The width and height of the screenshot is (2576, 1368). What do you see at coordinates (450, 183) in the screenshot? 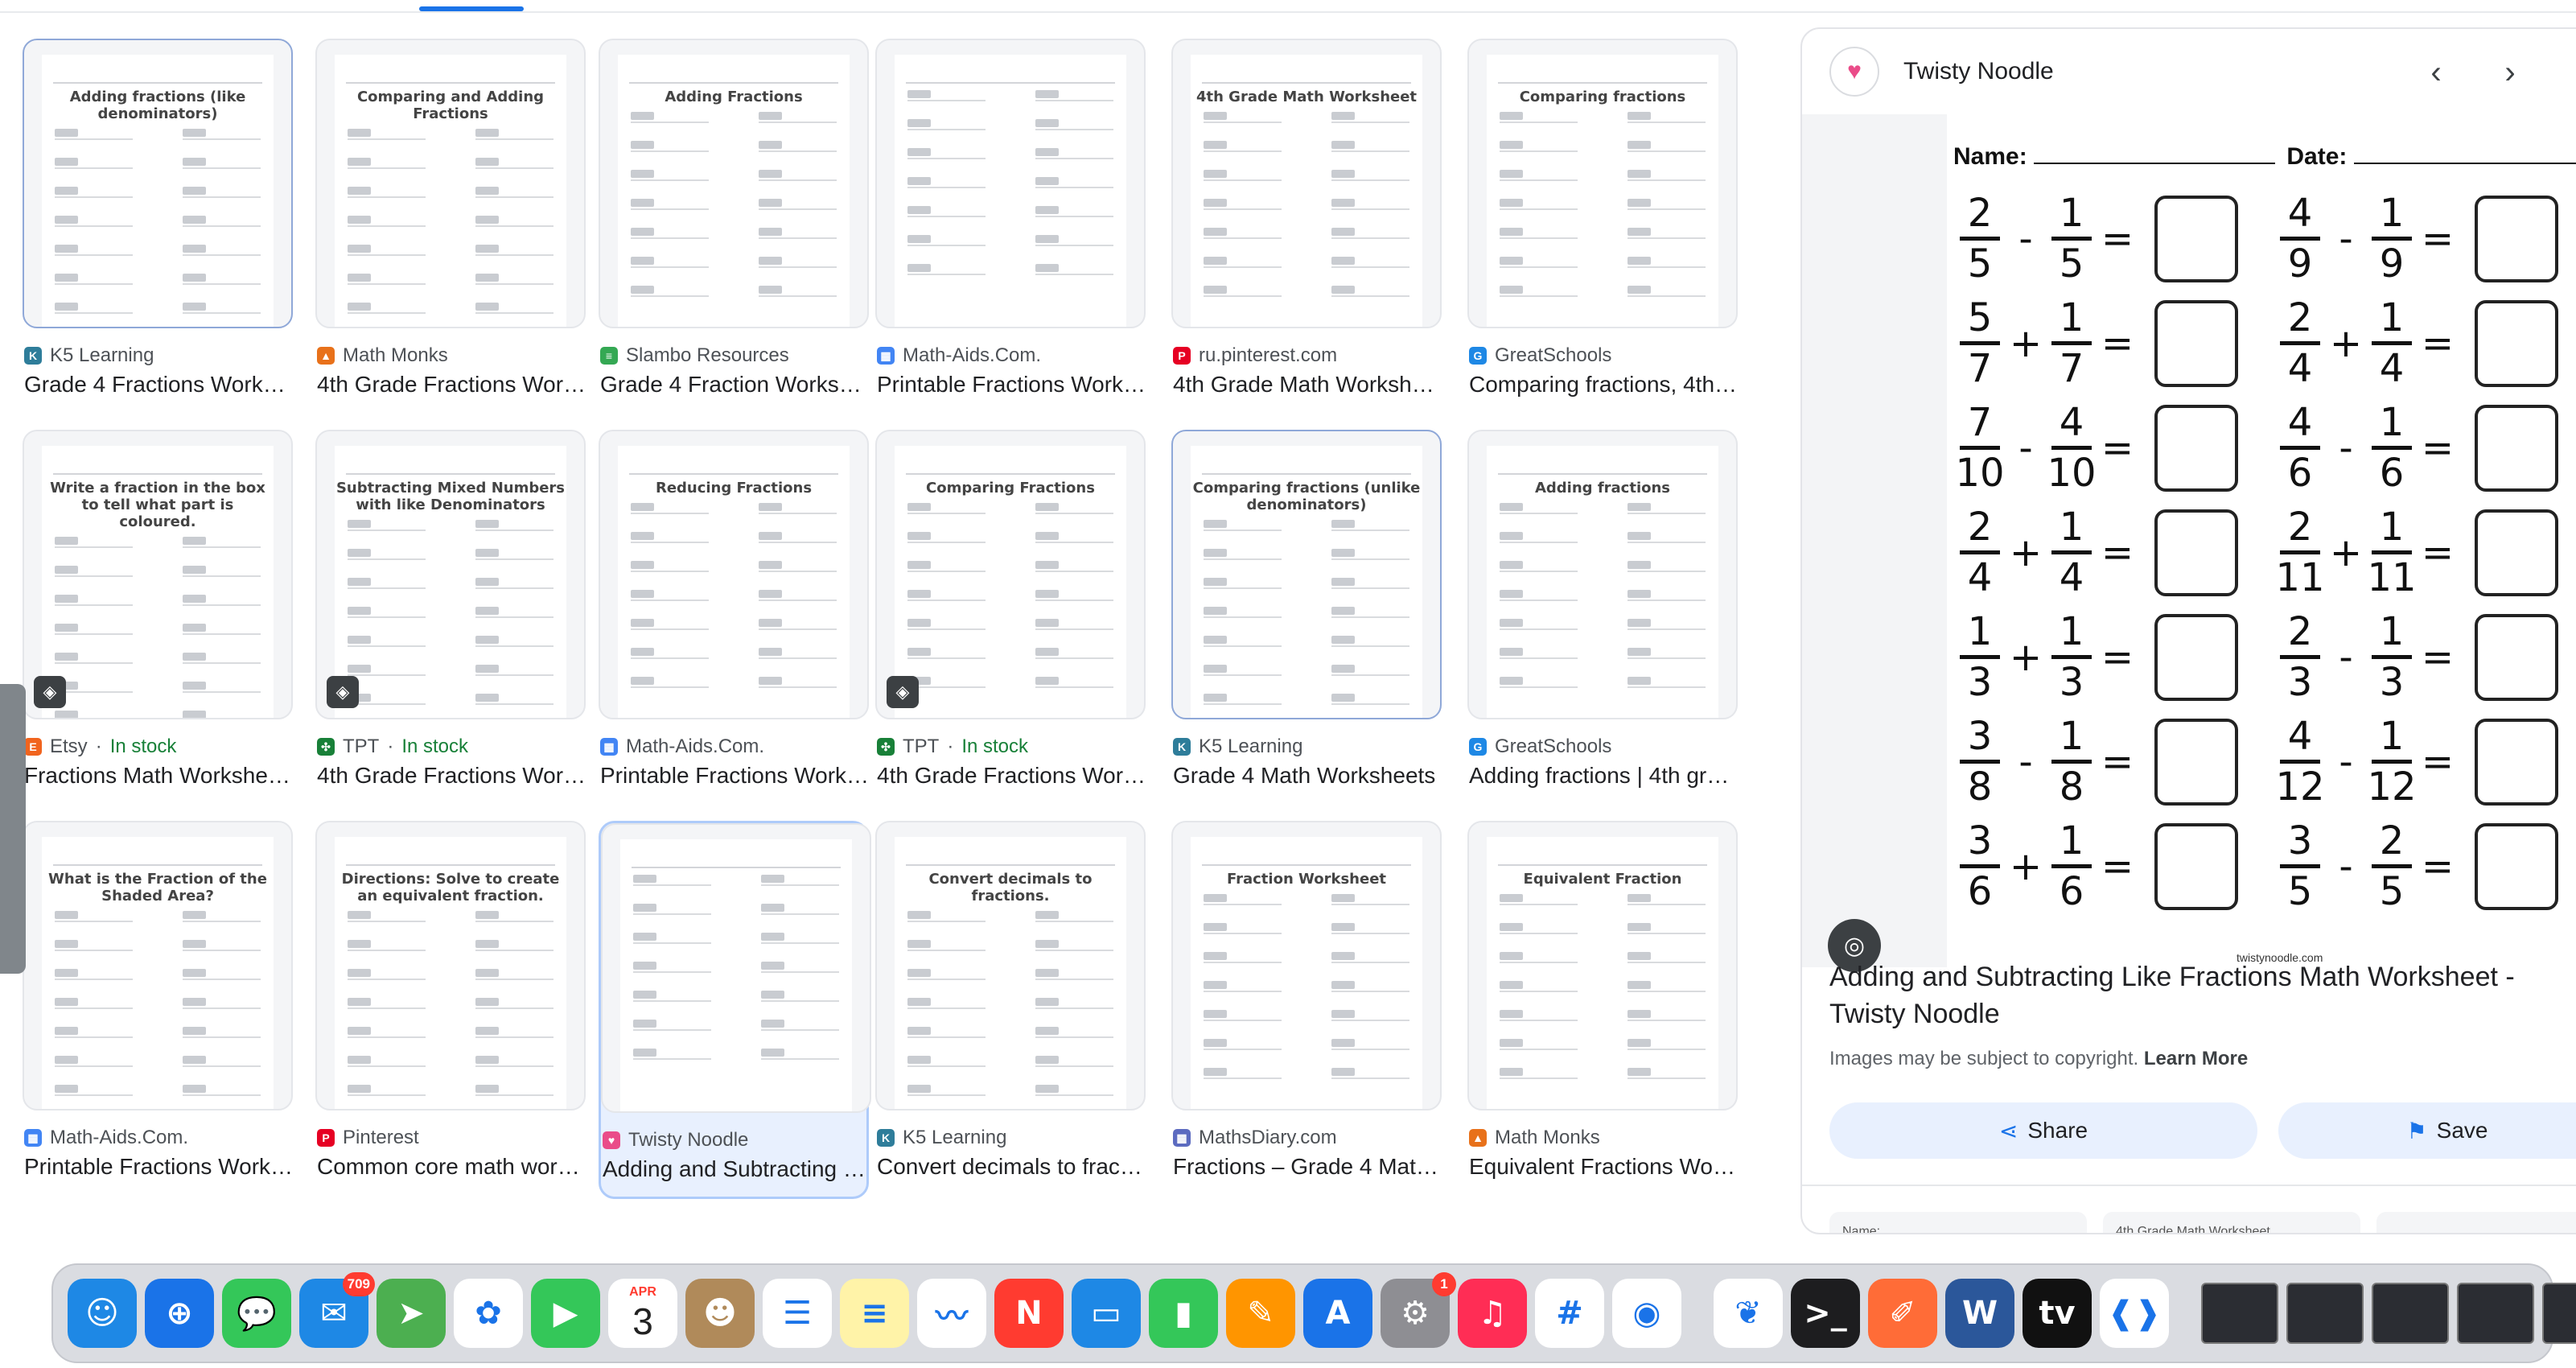
I see `result-thumbnail: Comparing and Adding Fractions` at bounding box center [450, 183].